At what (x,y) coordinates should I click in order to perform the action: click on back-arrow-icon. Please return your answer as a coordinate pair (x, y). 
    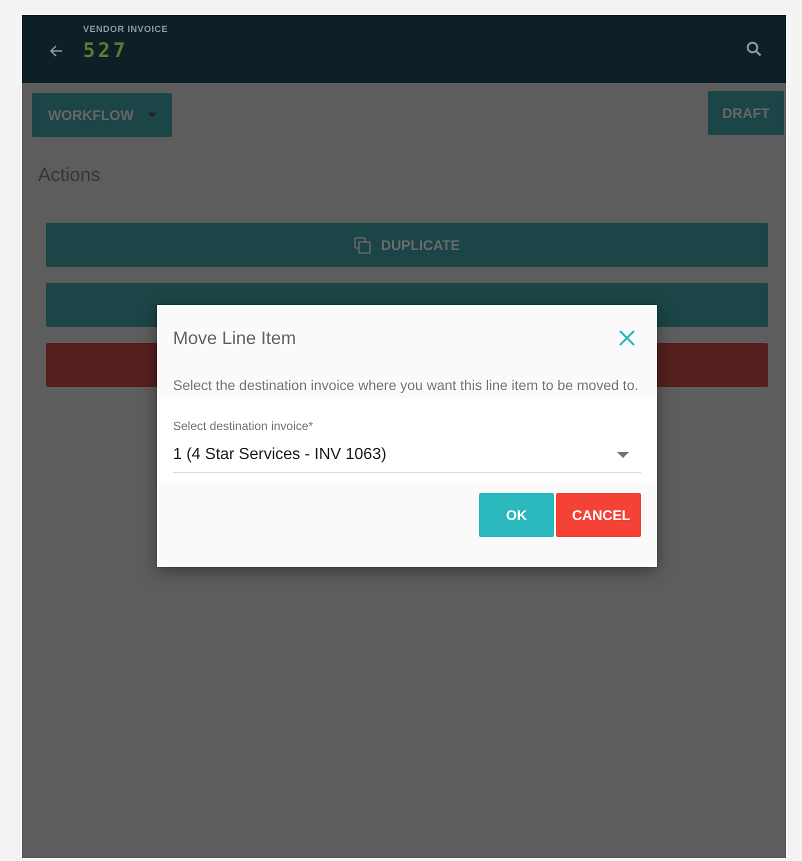
    Looking at the image, I should click on (56, 51).